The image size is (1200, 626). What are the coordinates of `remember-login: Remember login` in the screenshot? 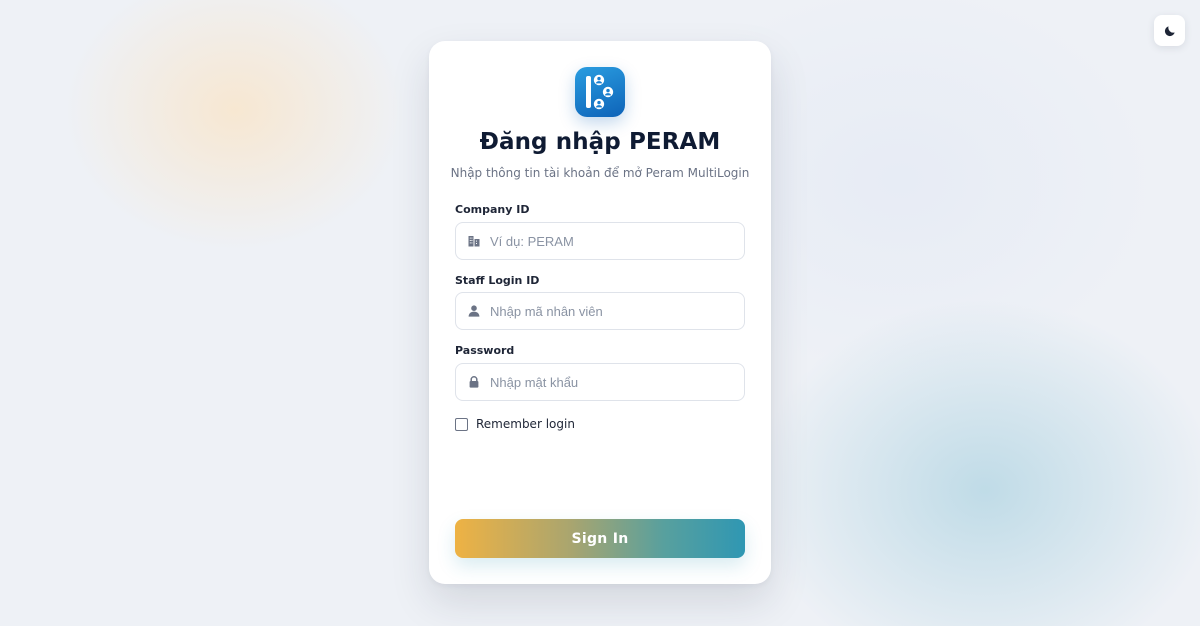 It's located at (515, 424).